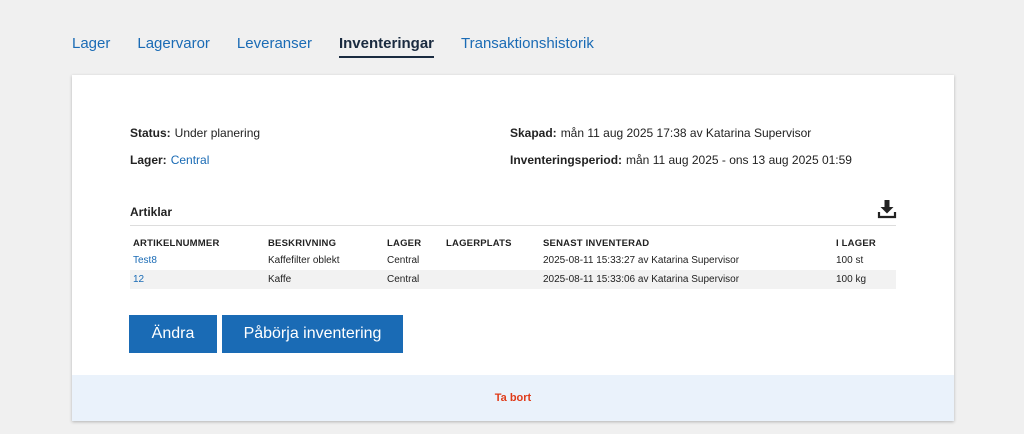  Describe the element at coordinates (404, 243) in the screenshot. I see `col-lager: LAGER` at that location.